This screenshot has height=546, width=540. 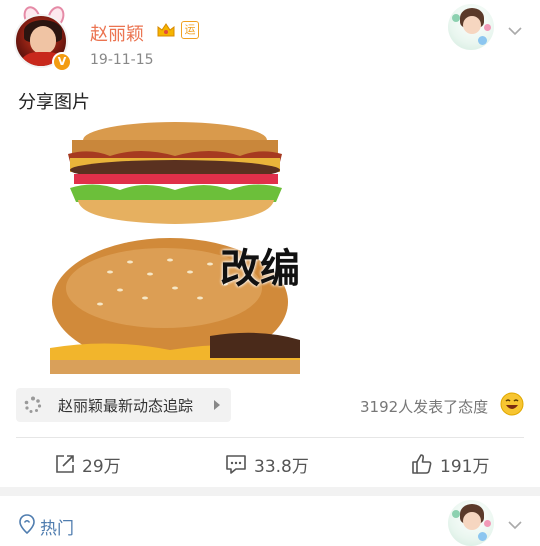 What do you see at coordinates (54, 102) in the screenshot?
I see `post-text: 分享图片` at bounding box center [54, 102].